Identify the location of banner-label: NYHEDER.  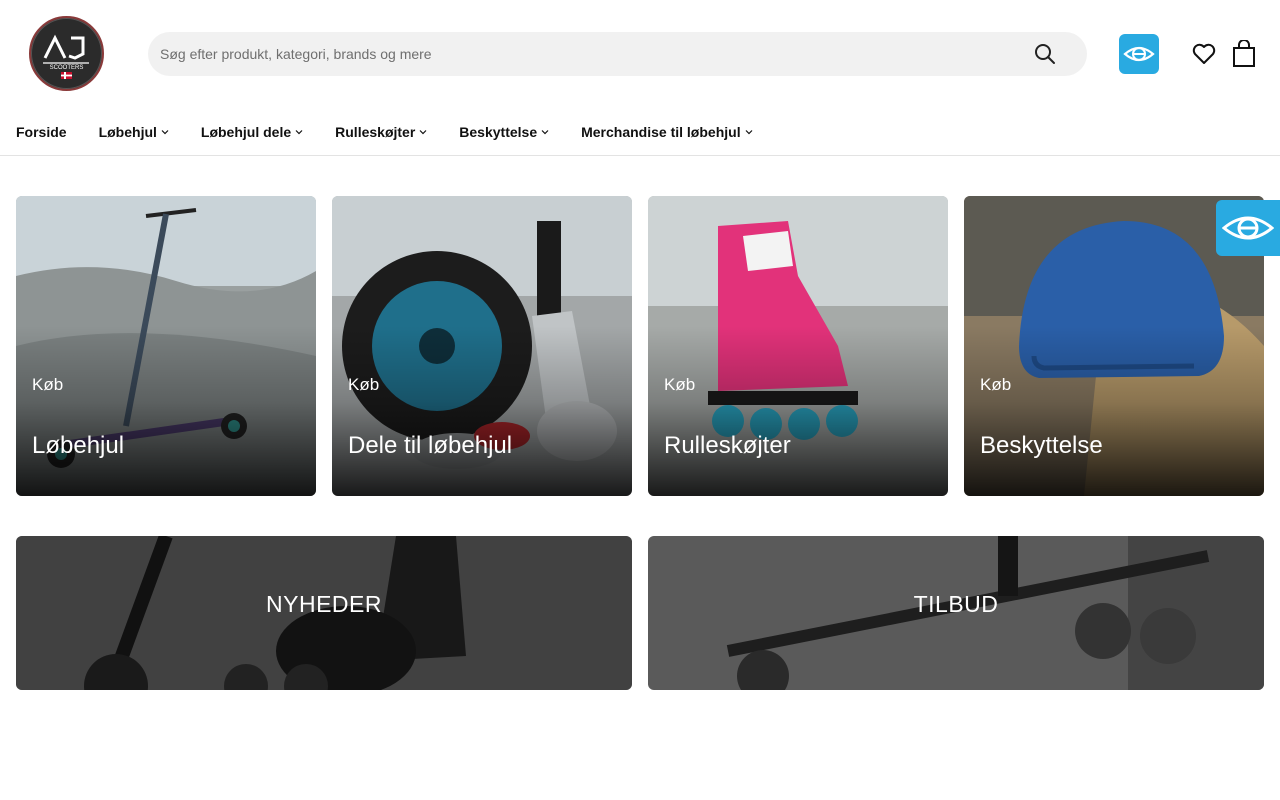
(324, 604).